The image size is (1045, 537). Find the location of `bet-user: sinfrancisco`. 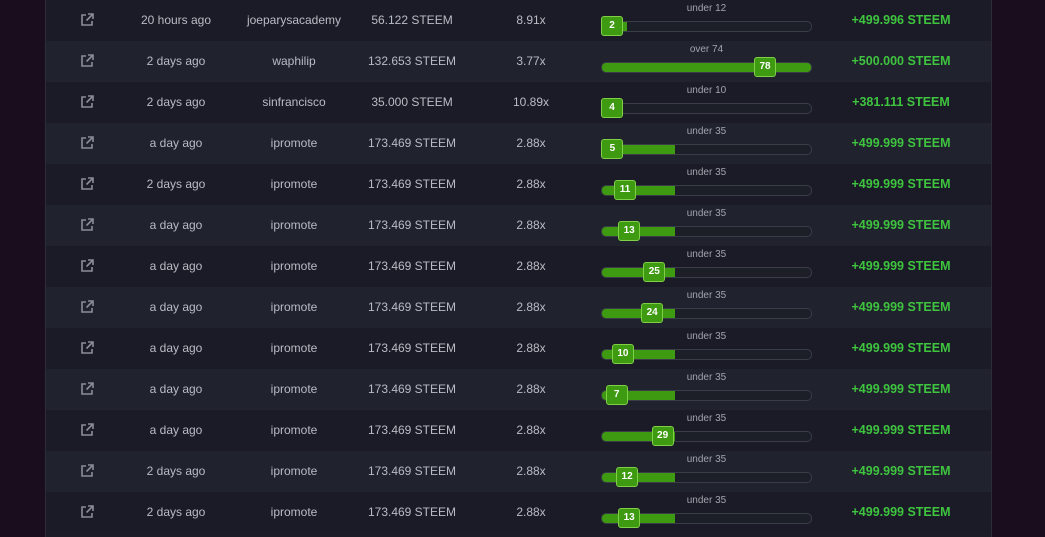

bet-user: sinfrancisco is located at coordinates (294, 102).